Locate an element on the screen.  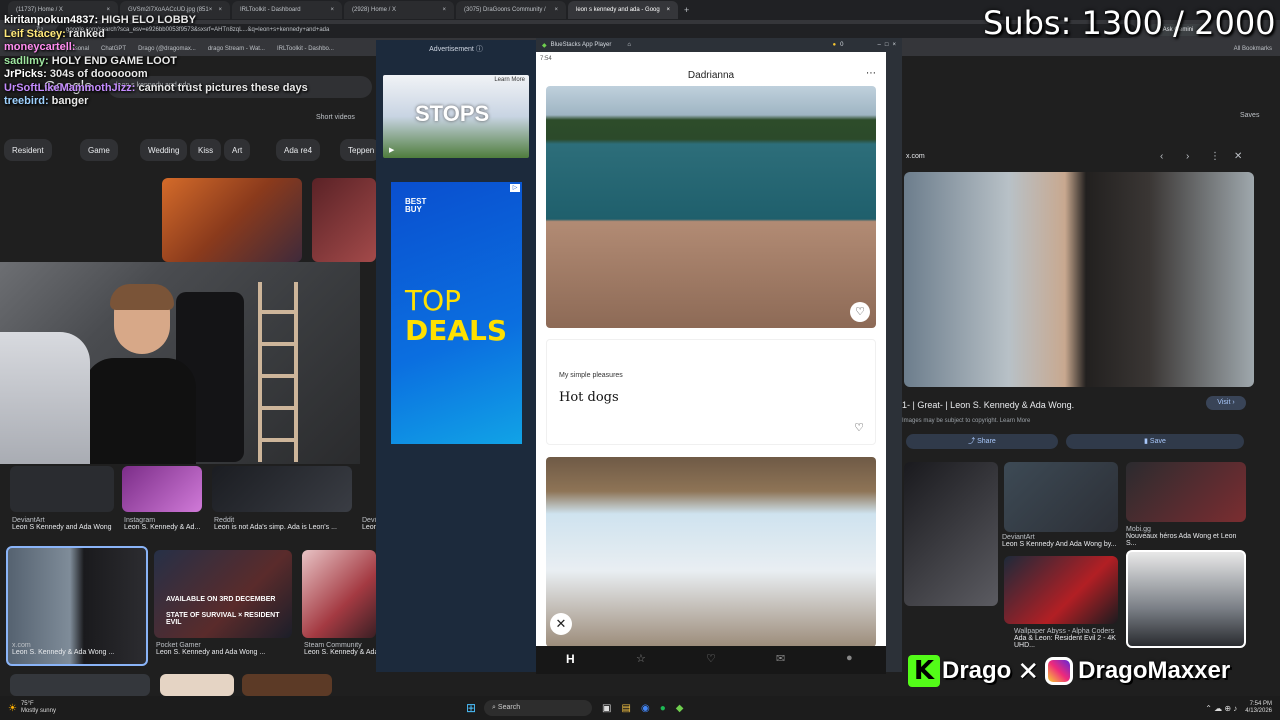
filter-chip: Game is located at coordinates (99, 150).